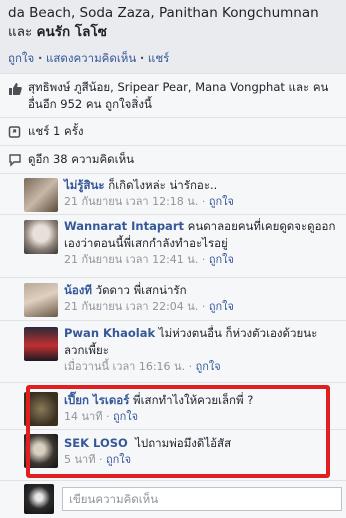 This screenshot has height=518, width=346. Describe the element at coordinates (15, 89) in the screenshot. I see `thumbs-up-icon` at that location.